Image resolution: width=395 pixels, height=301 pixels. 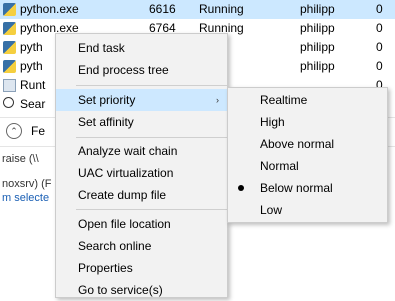 What do you see at coordinates (26, 198) in the screenshot?
I see `background-text: m selecte` at bounding box center [26, 198].